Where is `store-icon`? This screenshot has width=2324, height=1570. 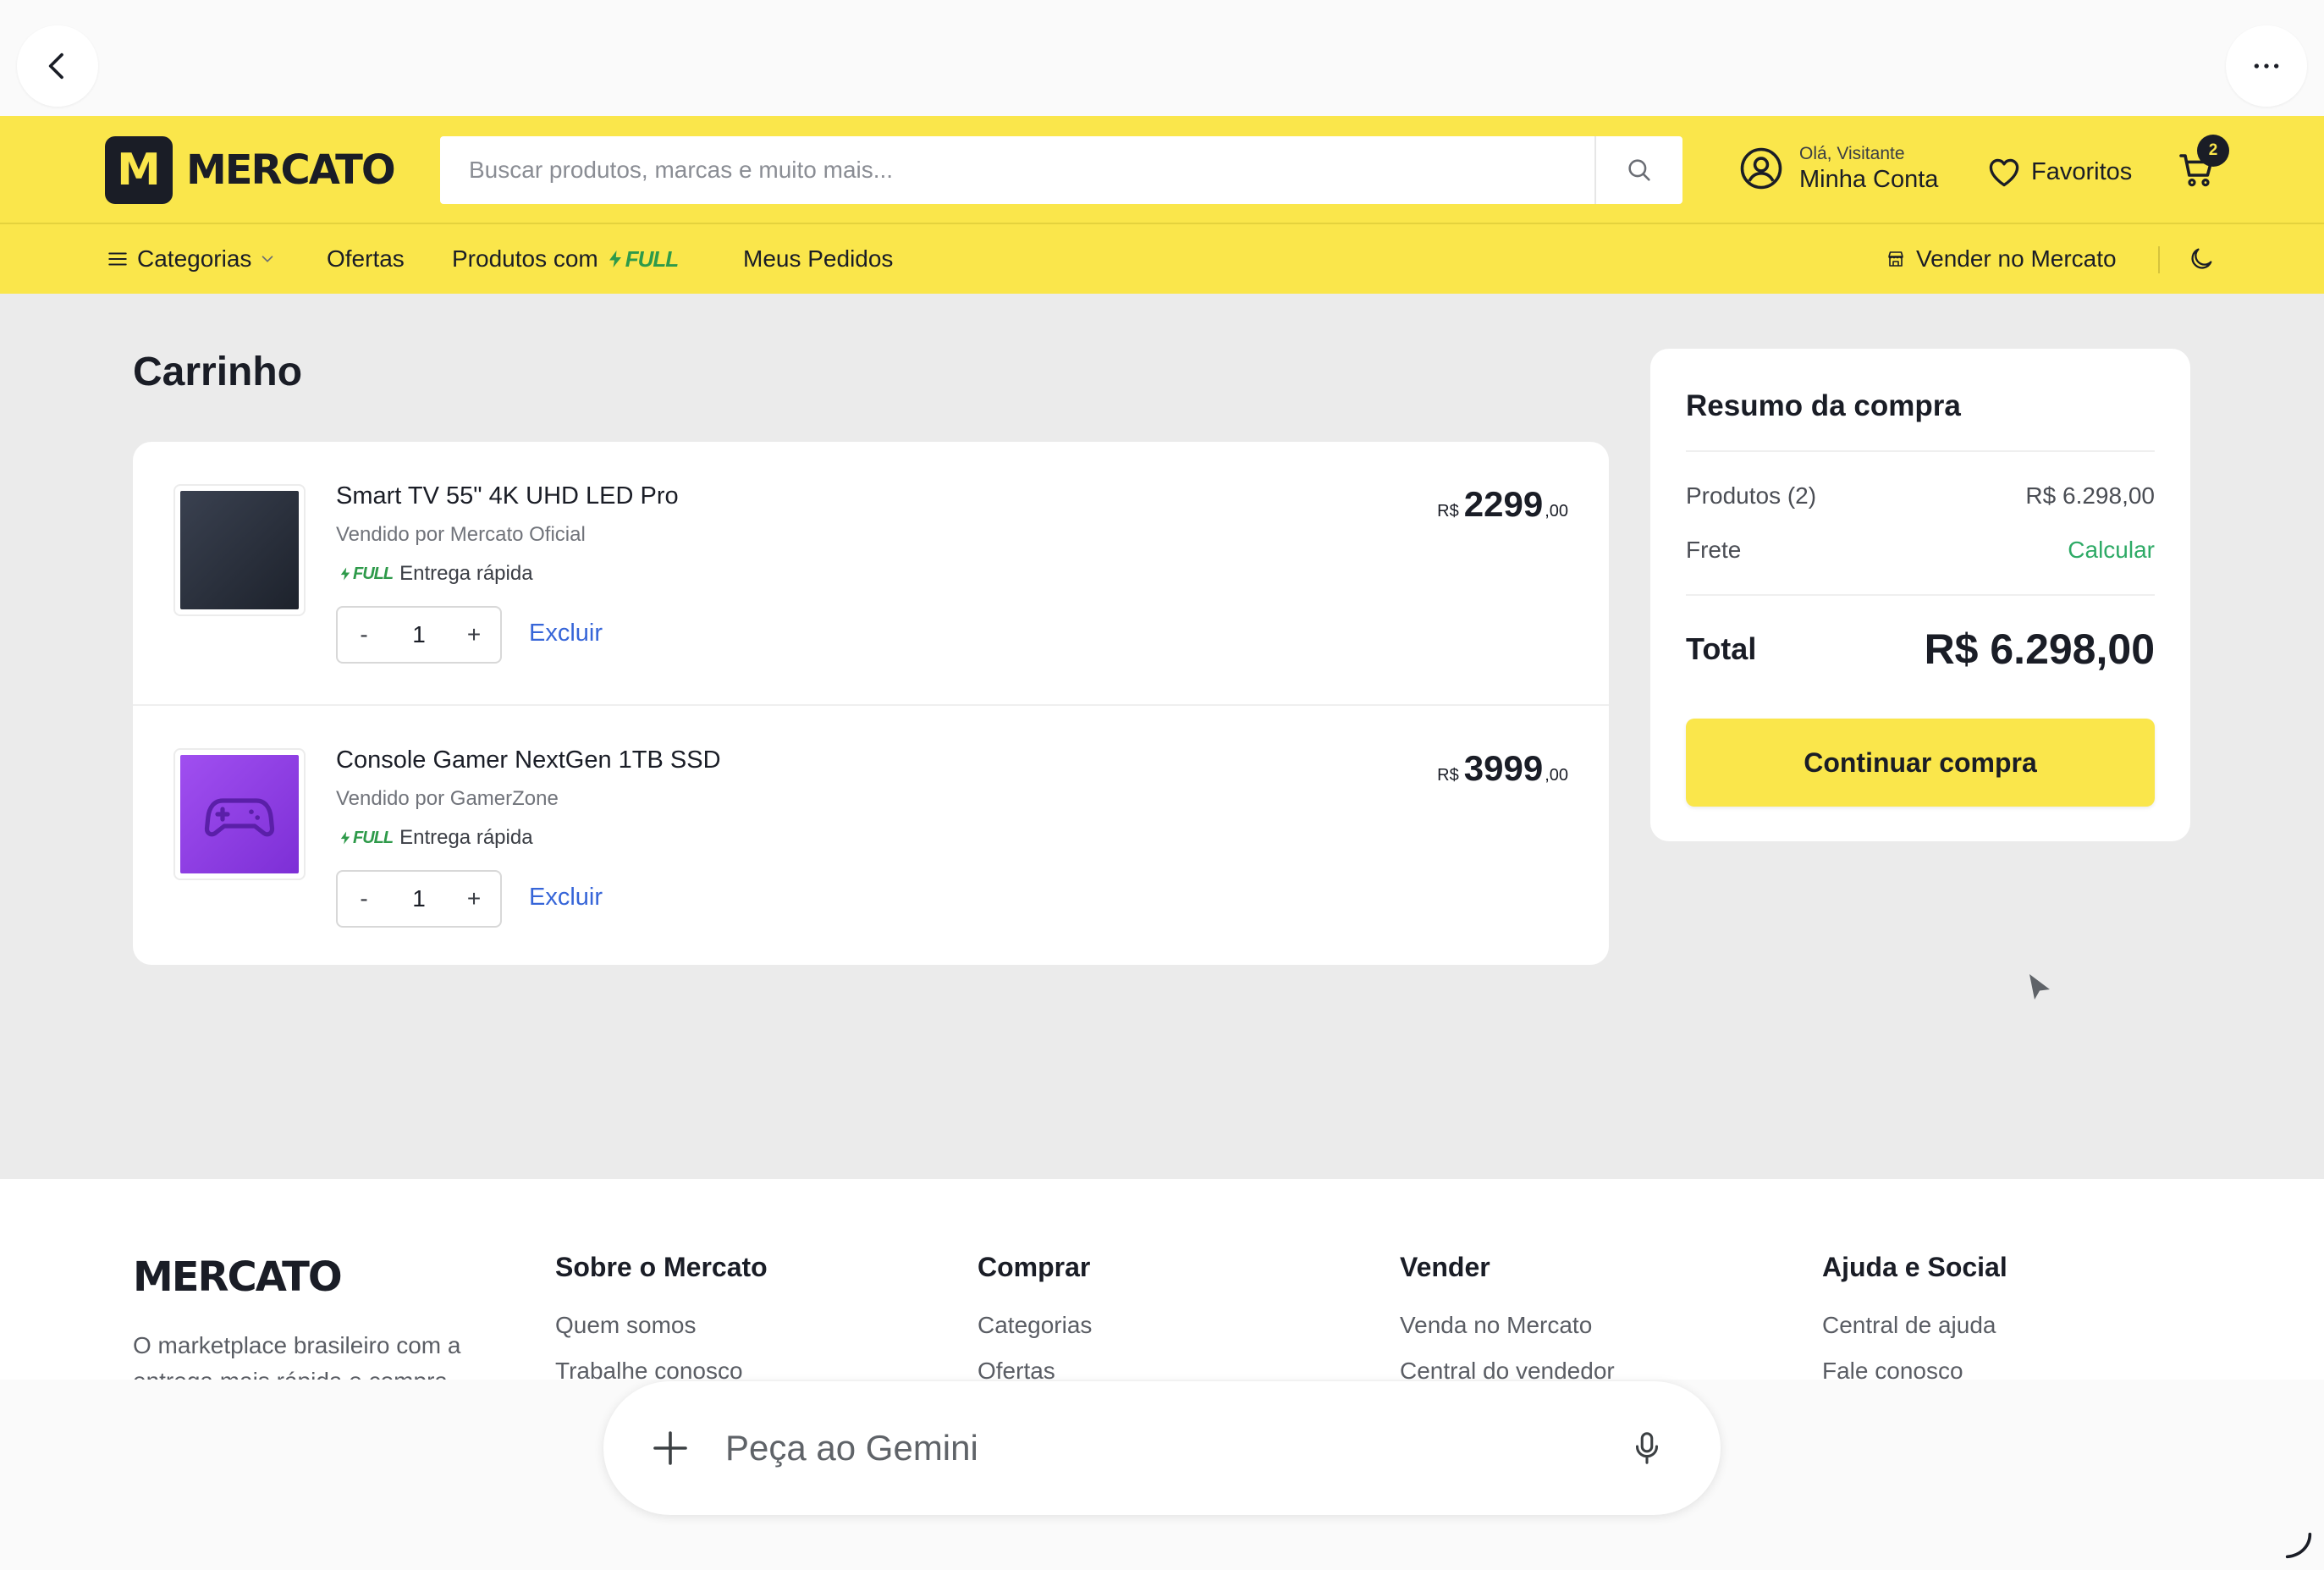
store-icon is located at coordinates (1896, 259).